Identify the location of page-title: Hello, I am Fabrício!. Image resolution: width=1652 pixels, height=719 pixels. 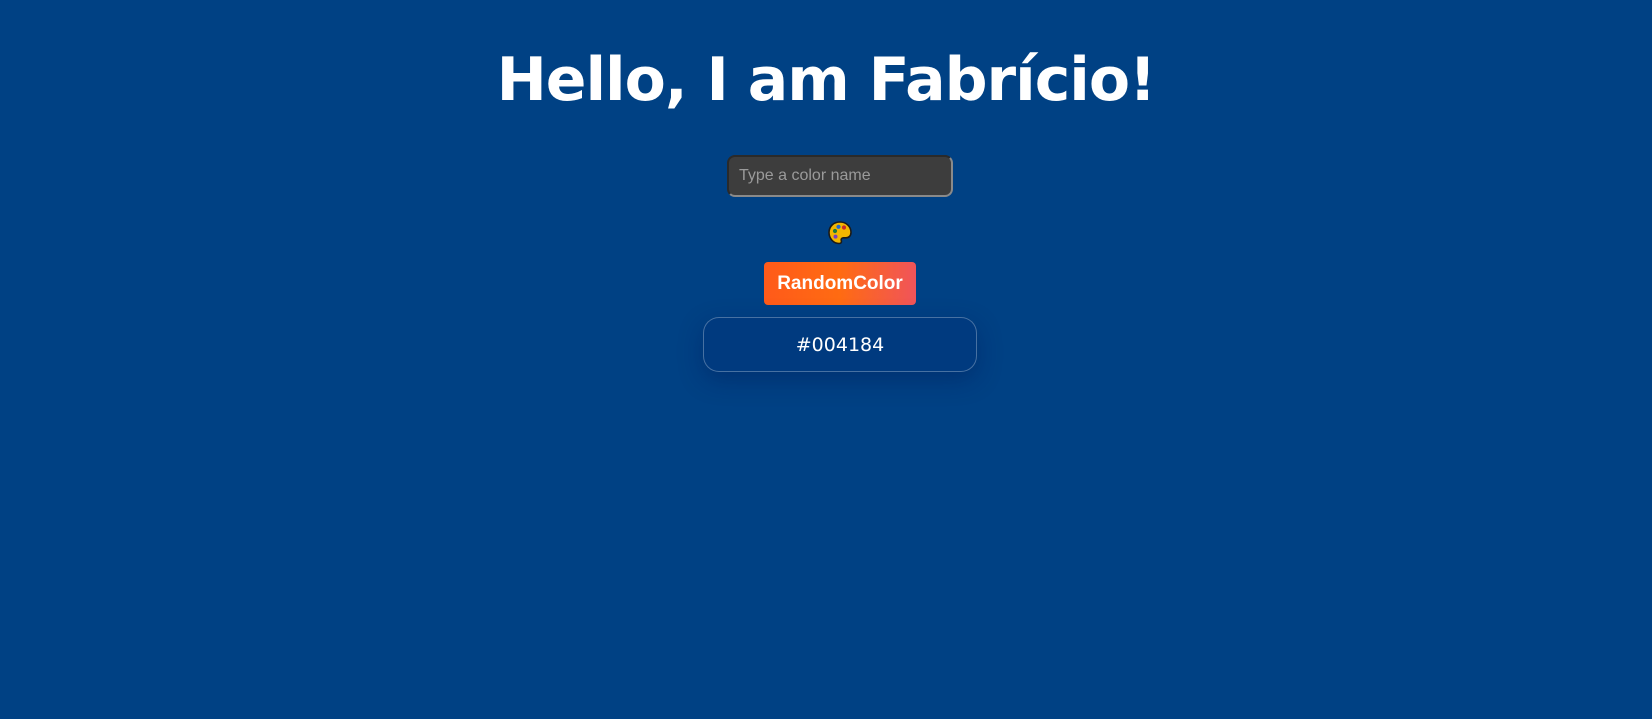
(826, 80).